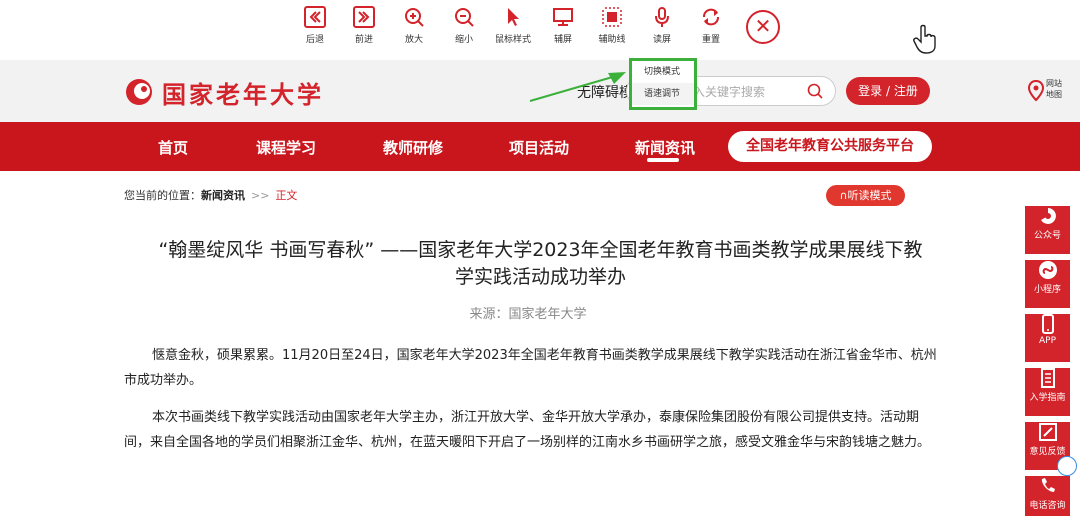  I want to click on toolbar-guide-line-button: 辅助线, so click(612, 30).